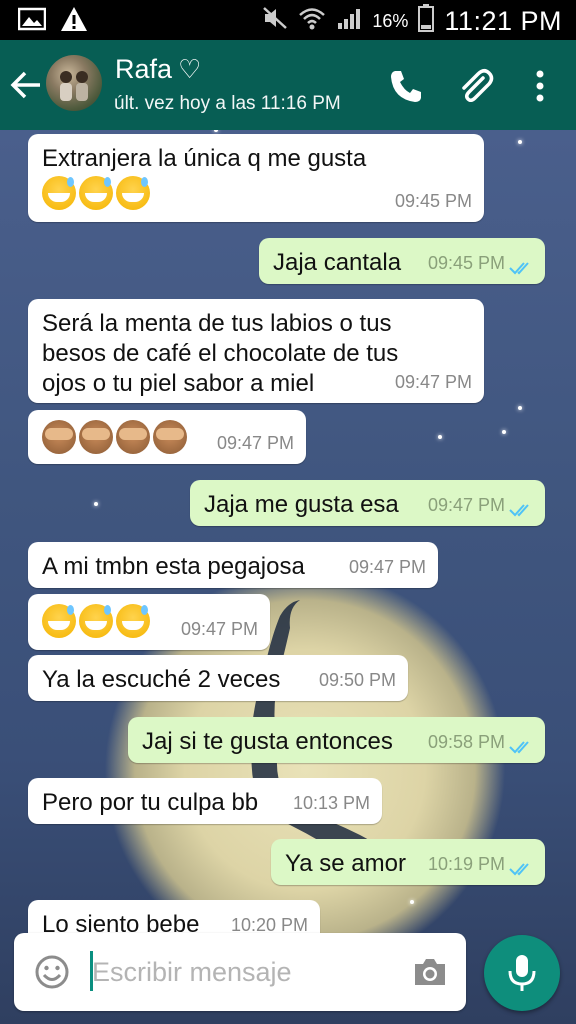  I want to click on incoming-message: Pero por tu culpa bb 10:13 PM, so click(205, 801).